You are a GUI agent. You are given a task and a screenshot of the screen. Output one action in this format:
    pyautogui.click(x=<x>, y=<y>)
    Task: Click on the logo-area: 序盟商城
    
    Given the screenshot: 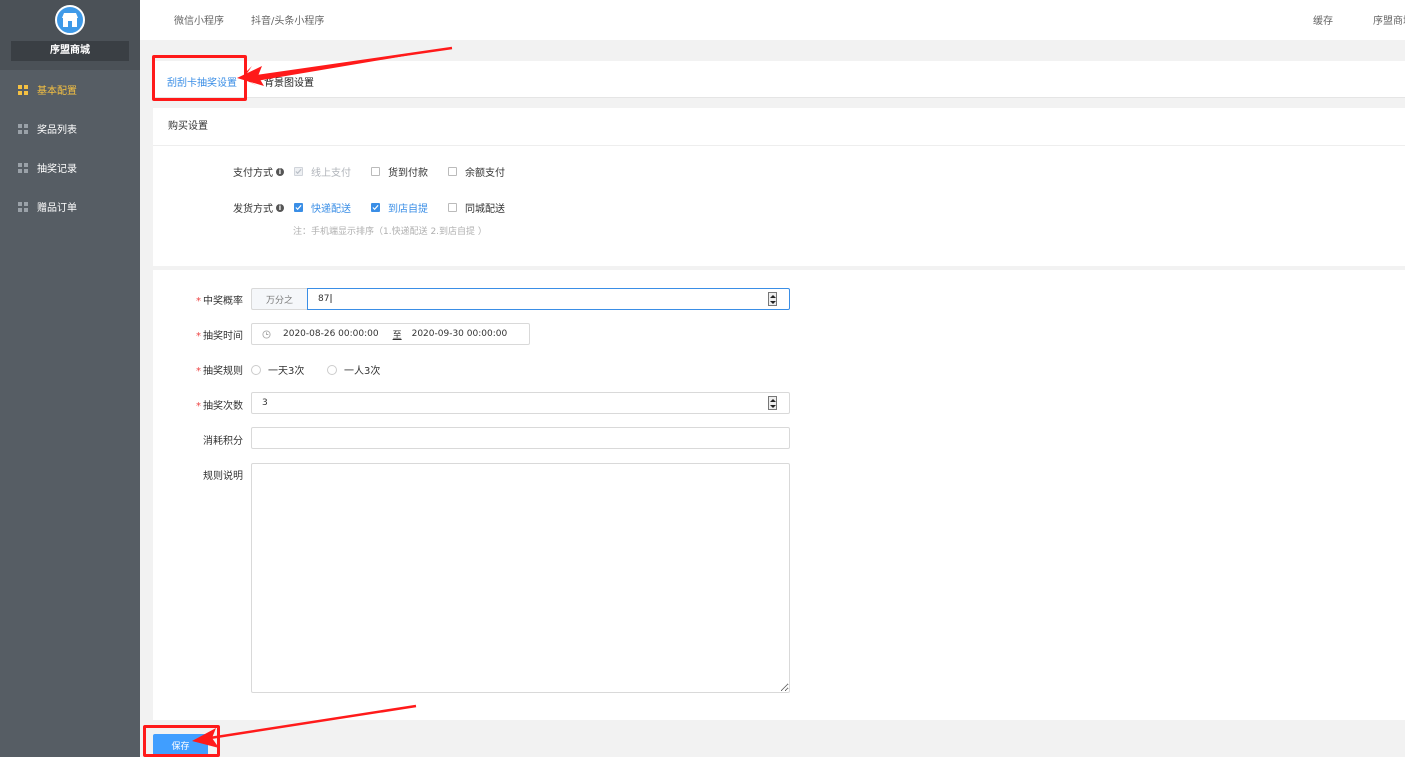 What is the action you would take?
    pyautogui.click(x=70, y=35)
    